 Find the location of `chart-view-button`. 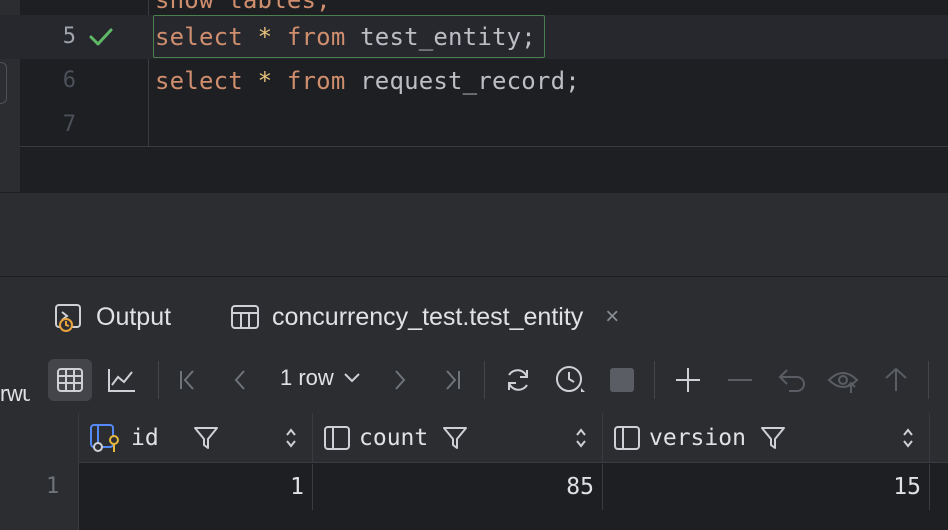

chart-view-button is located at coordinates (122, 380).